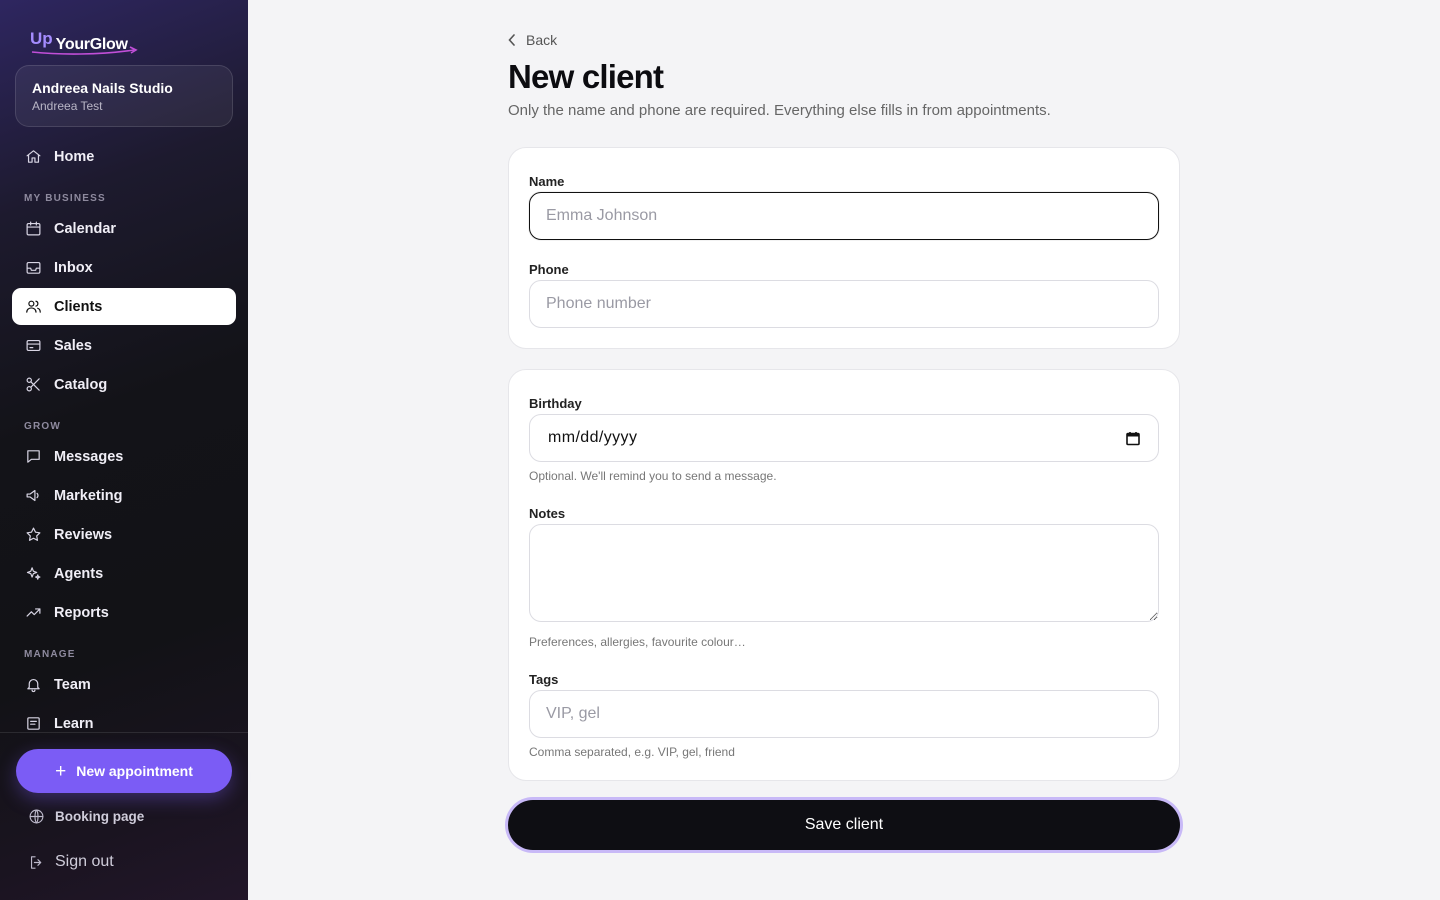  What do you see at coordinates (86, 816) in the screenshot?
I see `booking-page-link: Booking page` at bounding box center [86, 816].